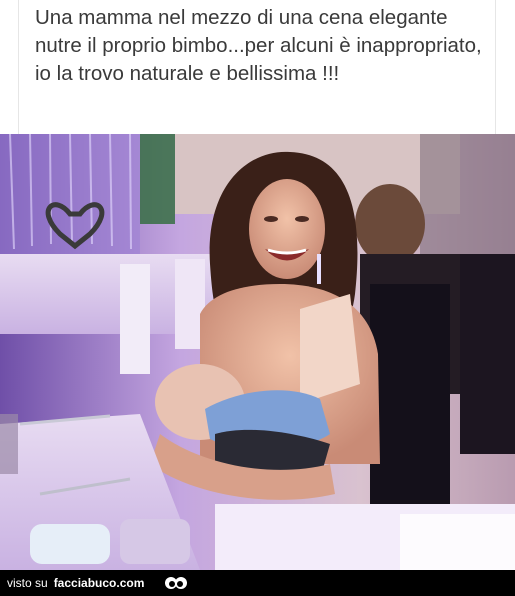 Image resolution: width=515 pixels, height=596 pixels. What do you see at coordinates (176, 583) in the screenshot?
I see `eyes-icon` at bounding box center [176, 583].